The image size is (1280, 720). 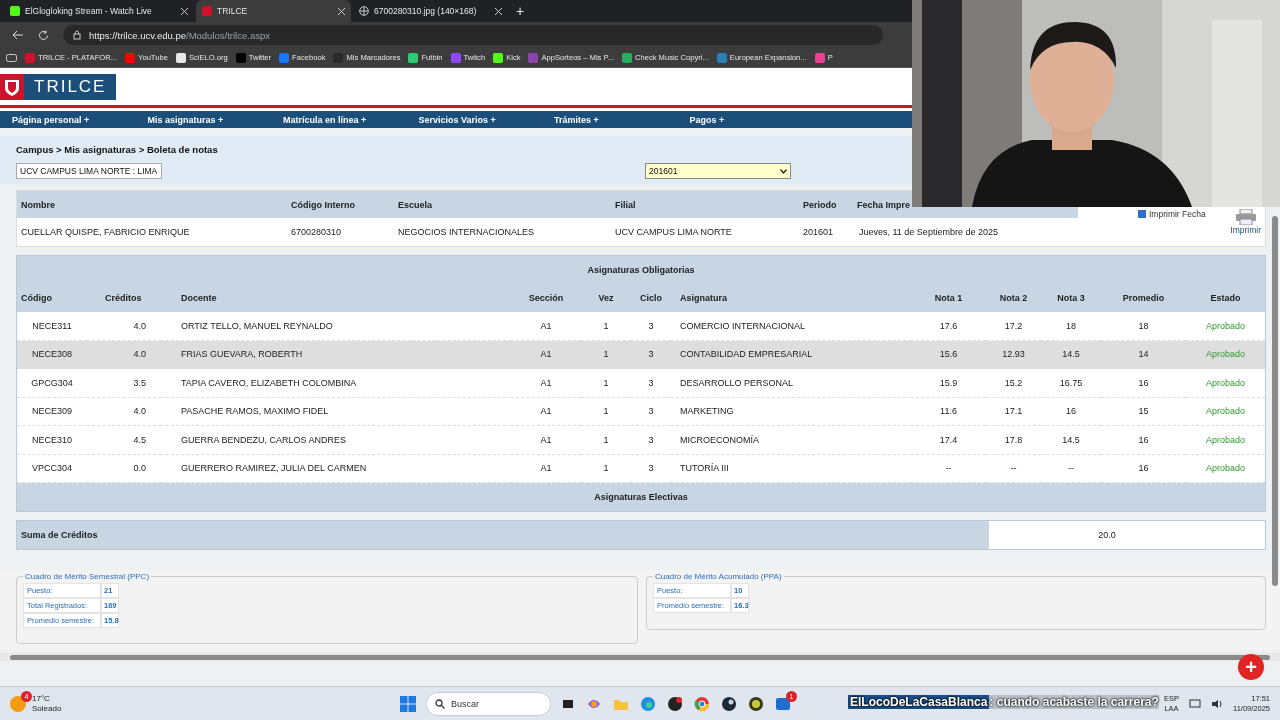 I want to click on browser-tab: TRILCE, so click(x=273, y=11).